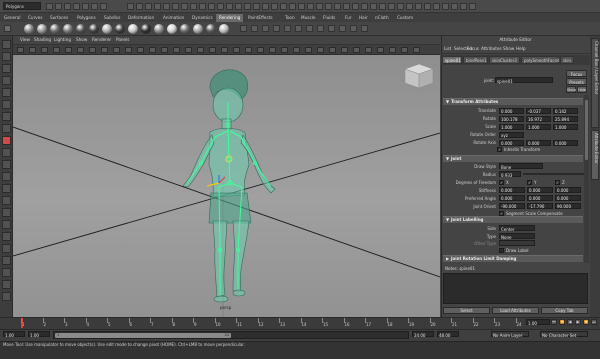 This screenshot has width=600, height=359. Describe the element at coordinates (501, 182) in the screenshot. I see `dof-checkbox-x: ✓` at that location.